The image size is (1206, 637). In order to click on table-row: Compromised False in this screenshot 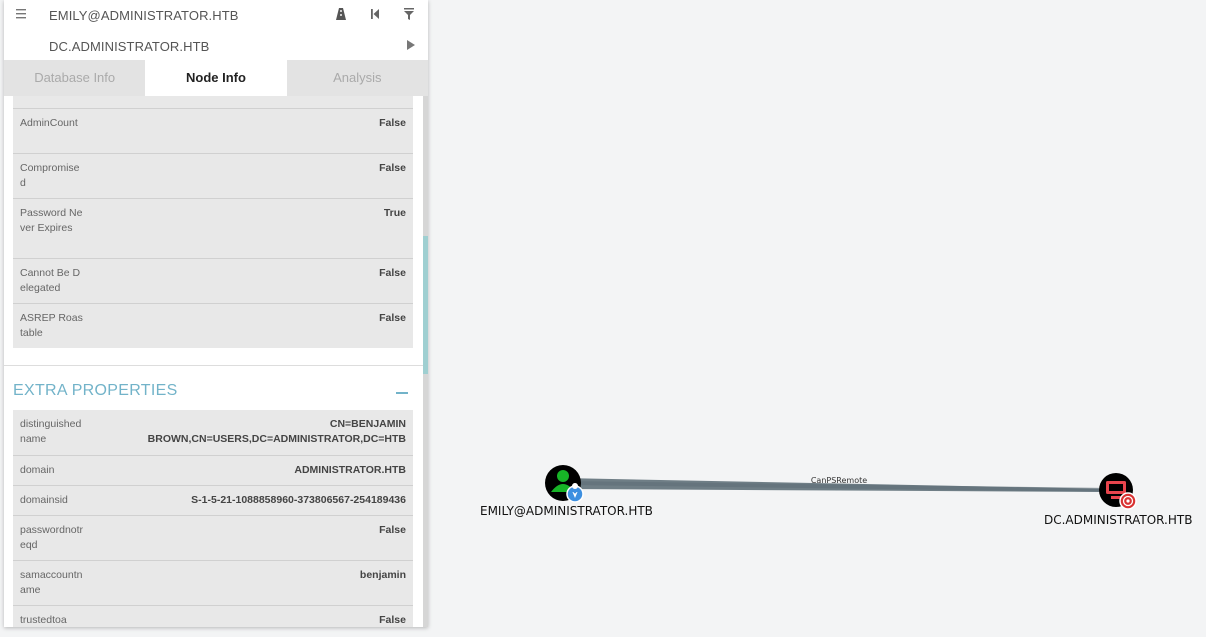, I will do `click(213, 175)`.